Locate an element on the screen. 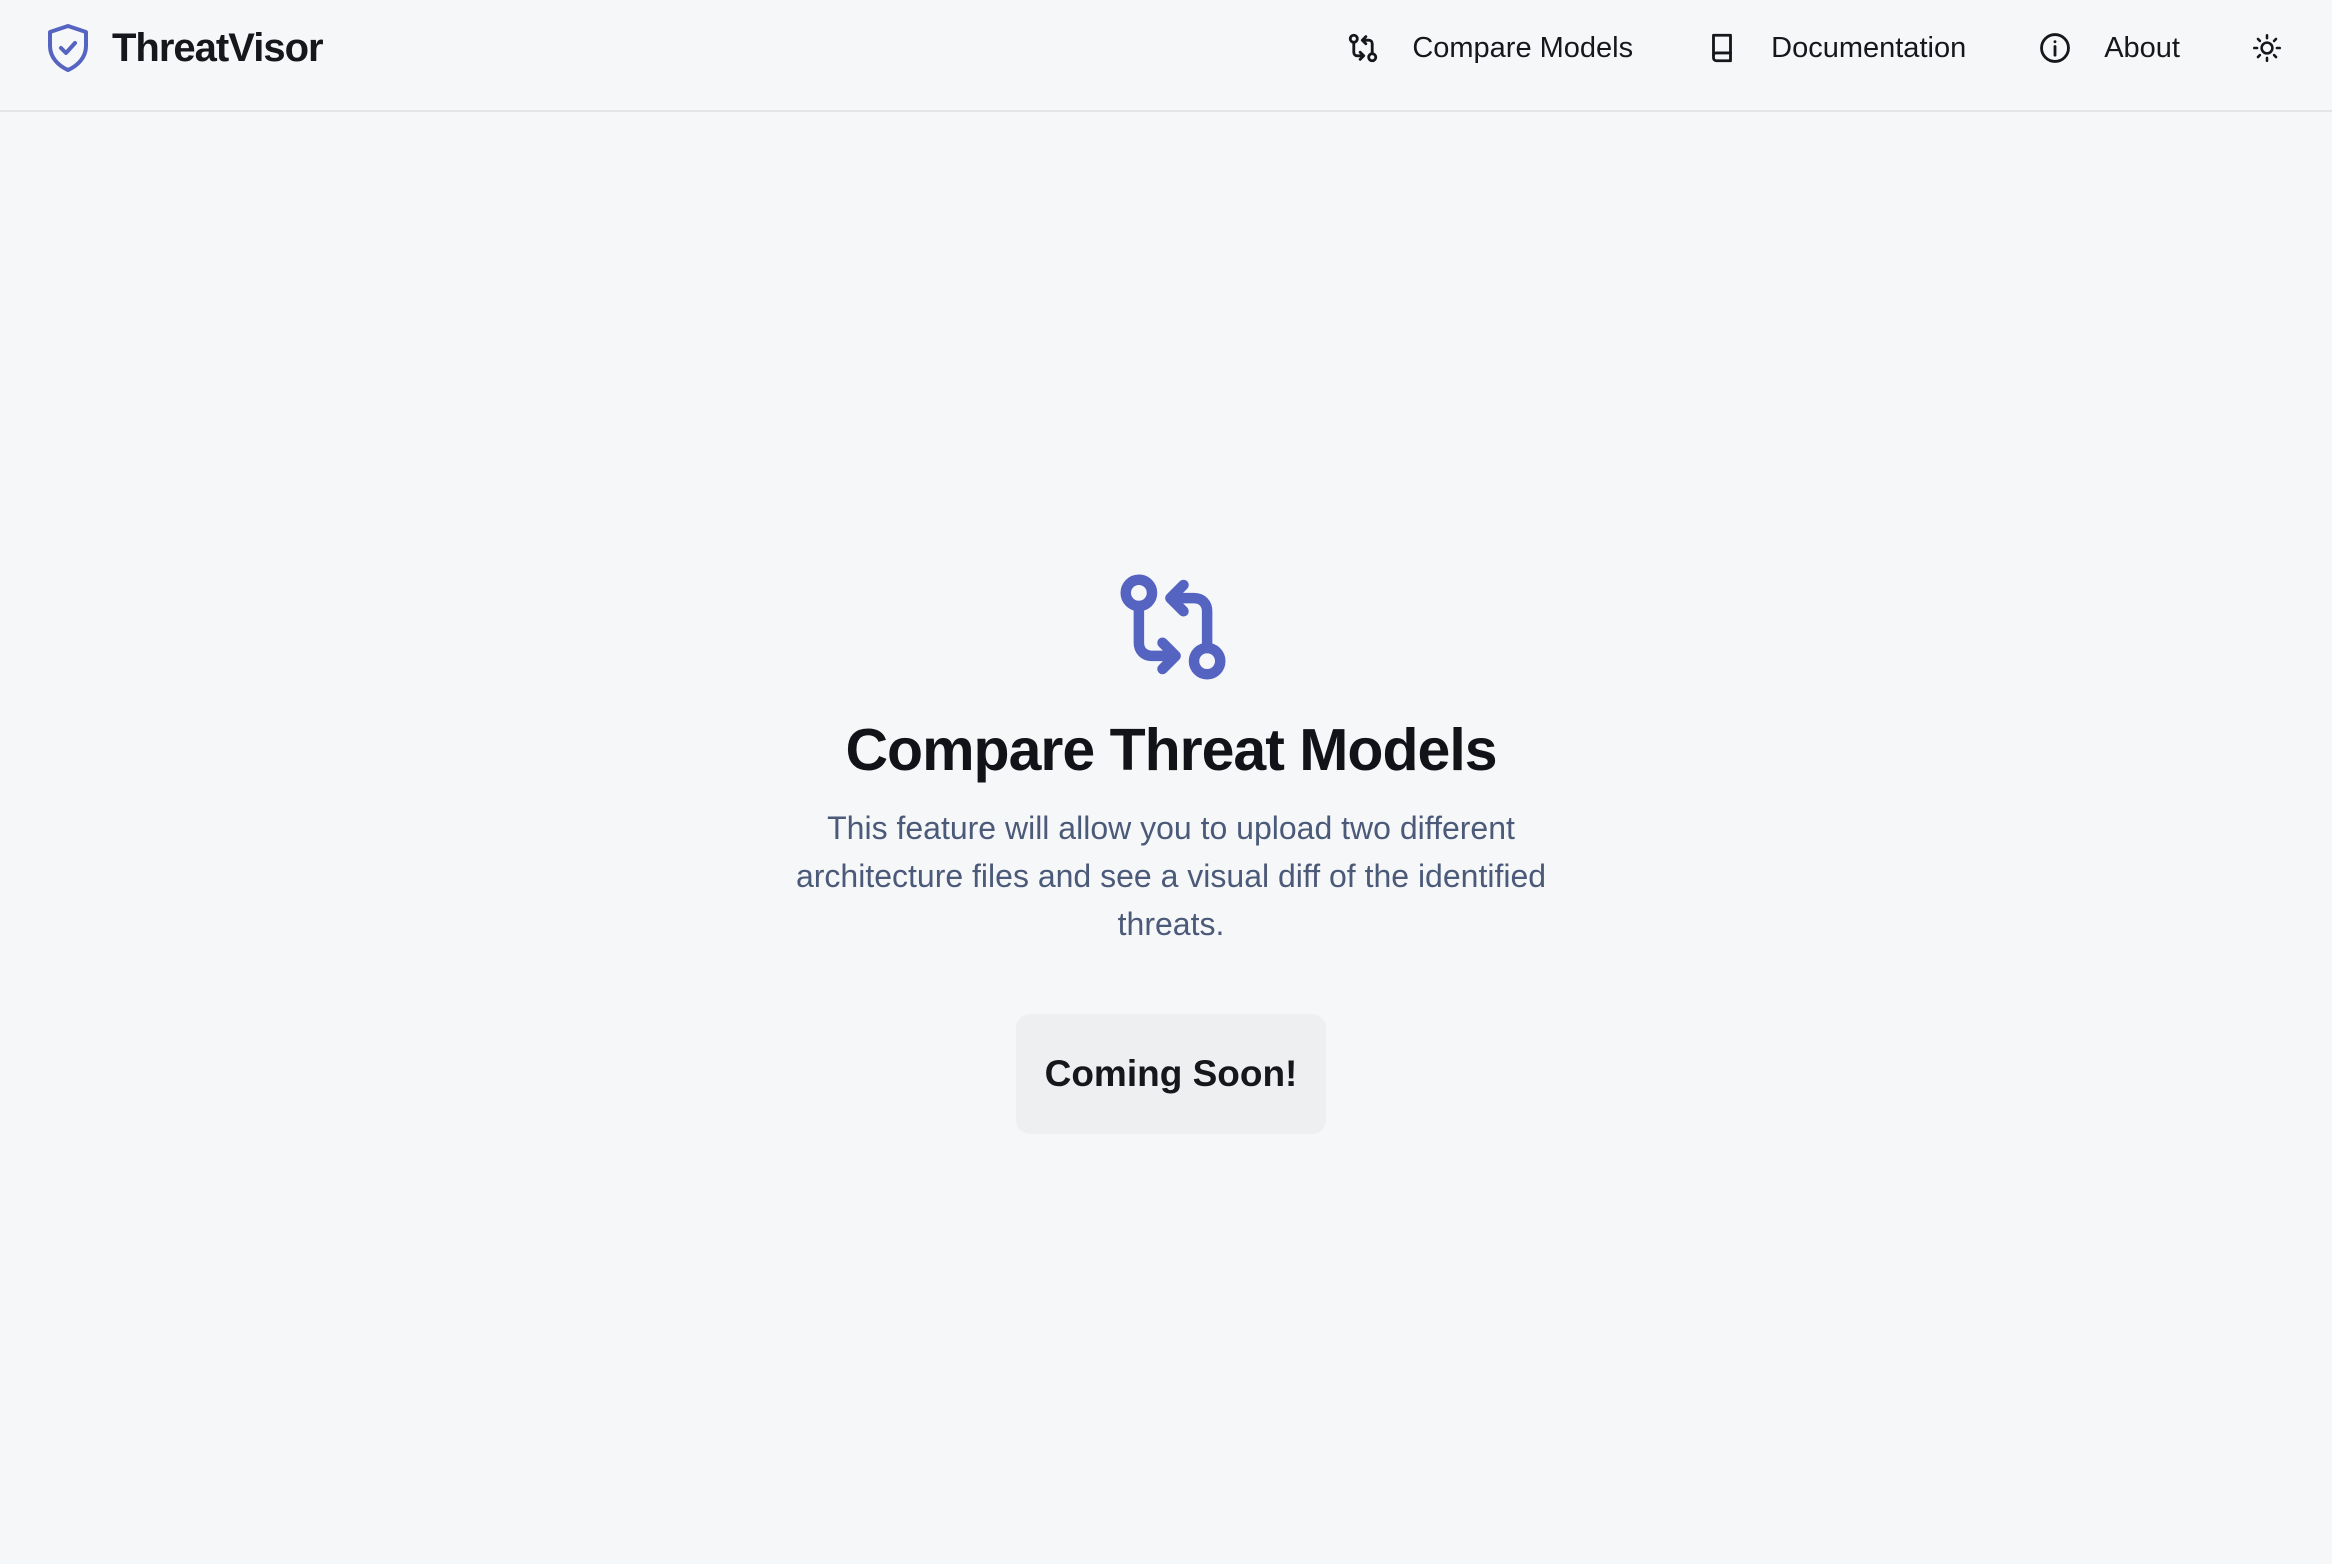 The height and width of the screenshot is (1564, 2332). page-title: Compare Threat Models is located at coordinates (1171, 750).